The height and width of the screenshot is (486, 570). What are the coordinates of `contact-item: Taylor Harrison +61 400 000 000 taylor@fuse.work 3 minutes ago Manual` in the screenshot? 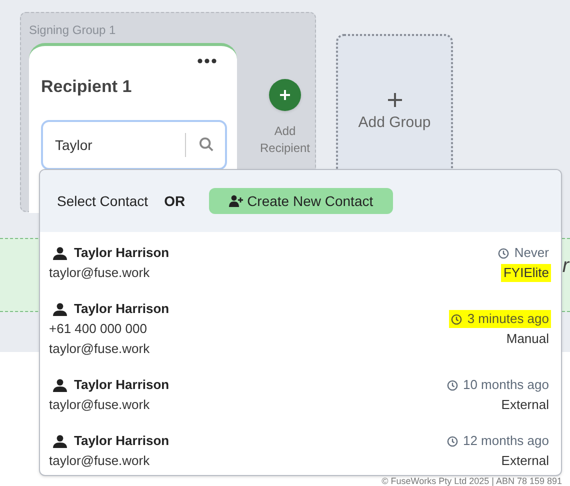 It's located at (300, 329).